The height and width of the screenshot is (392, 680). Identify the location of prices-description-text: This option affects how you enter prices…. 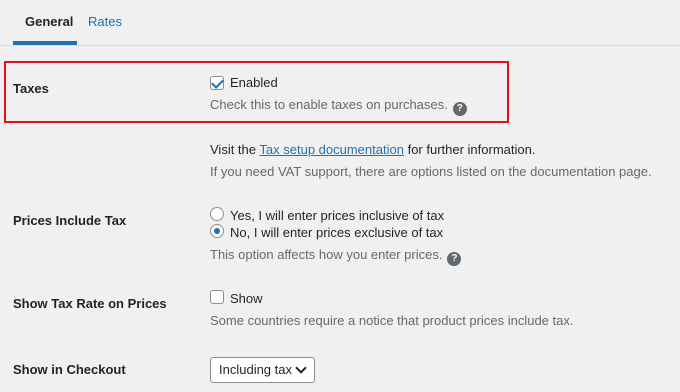
(326, 254).